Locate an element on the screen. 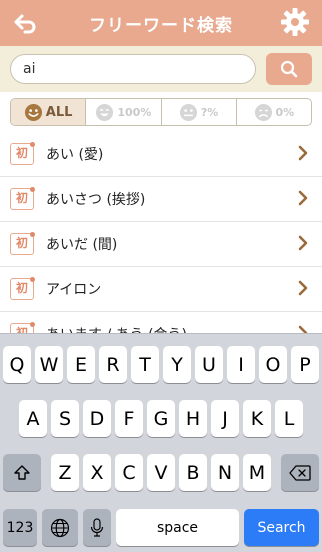  dictation-key is located at coordinates (97, 527).